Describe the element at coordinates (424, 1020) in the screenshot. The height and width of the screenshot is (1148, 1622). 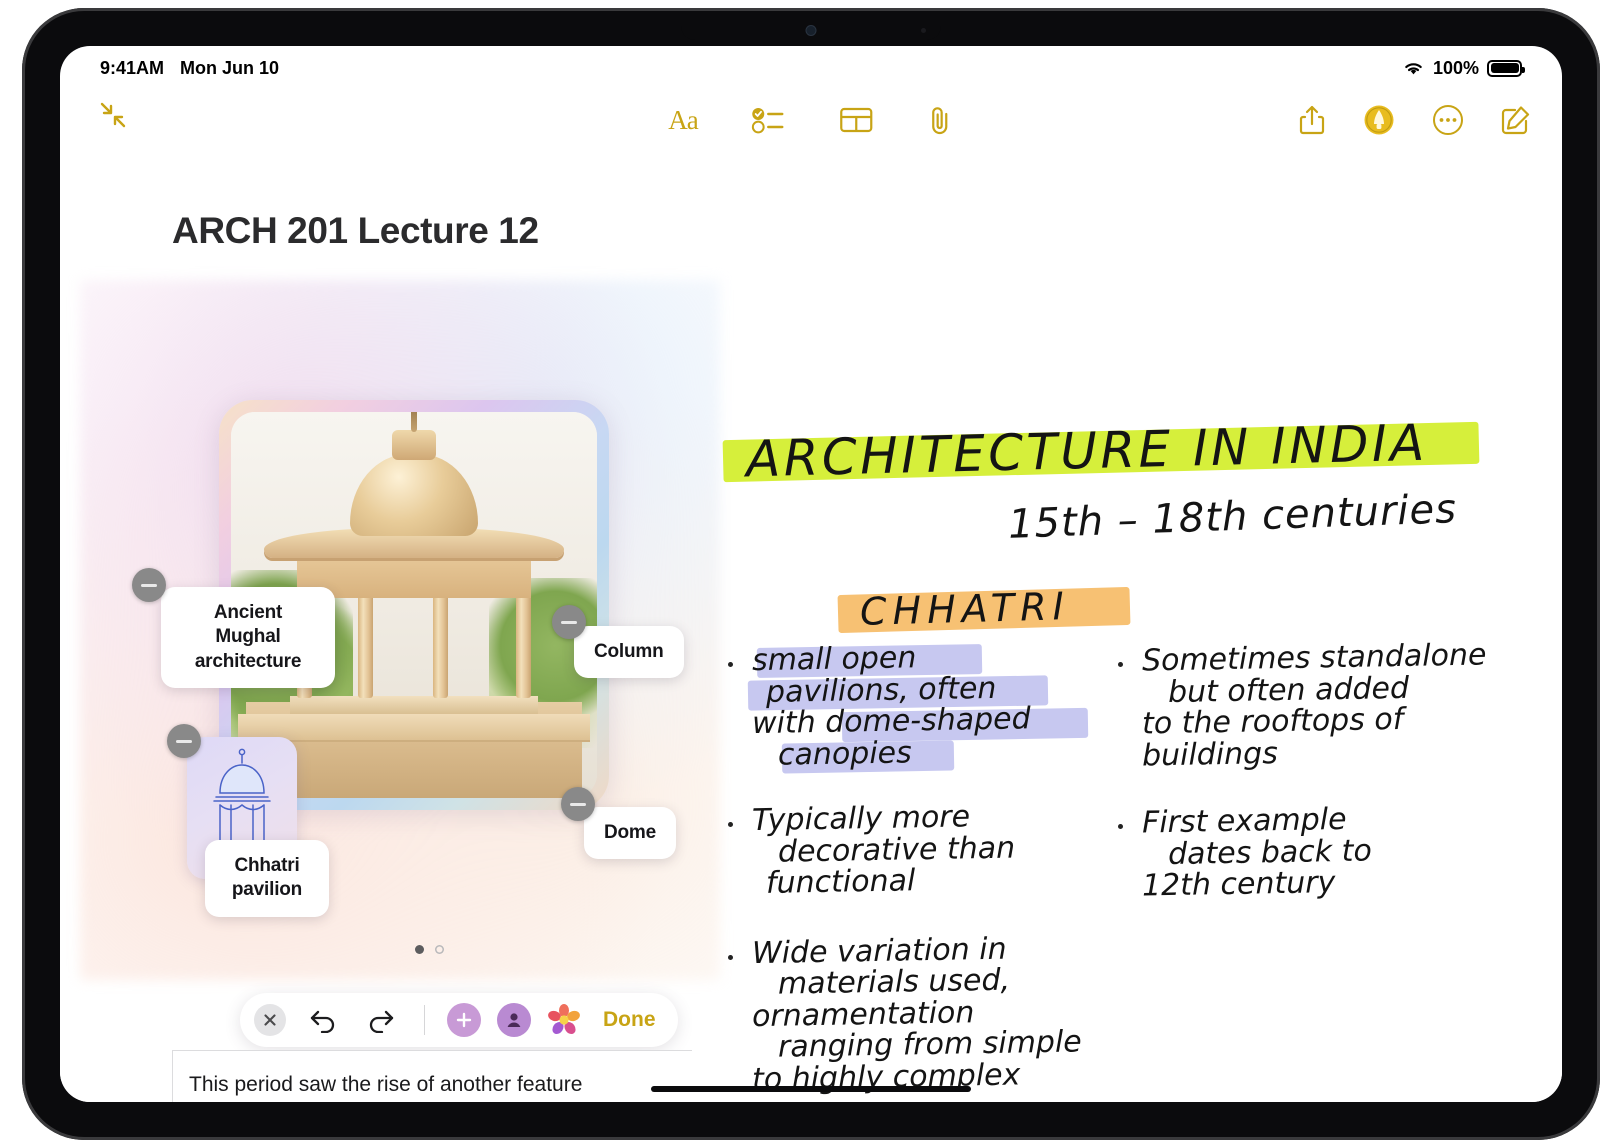
I see `toolbar-divider` at that location.